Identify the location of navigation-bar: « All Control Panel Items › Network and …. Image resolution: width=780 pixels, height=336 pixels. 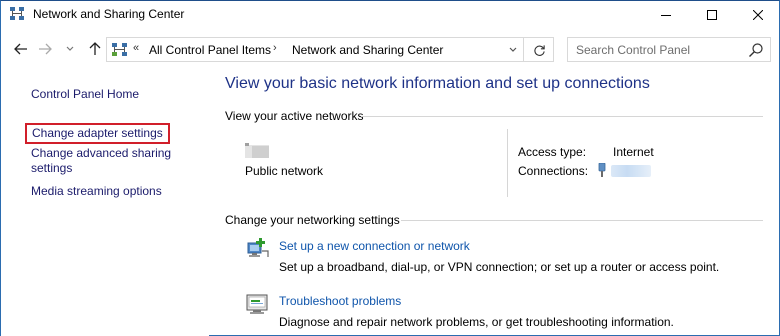
(390, 49).